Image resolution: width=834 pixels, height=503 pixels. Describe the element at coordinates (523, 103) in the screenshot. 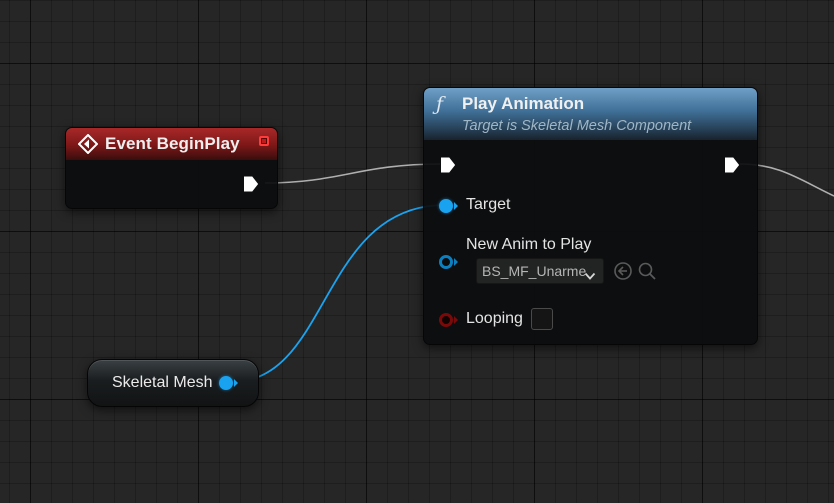

I see `function-node-title: Play Animation` at that location.